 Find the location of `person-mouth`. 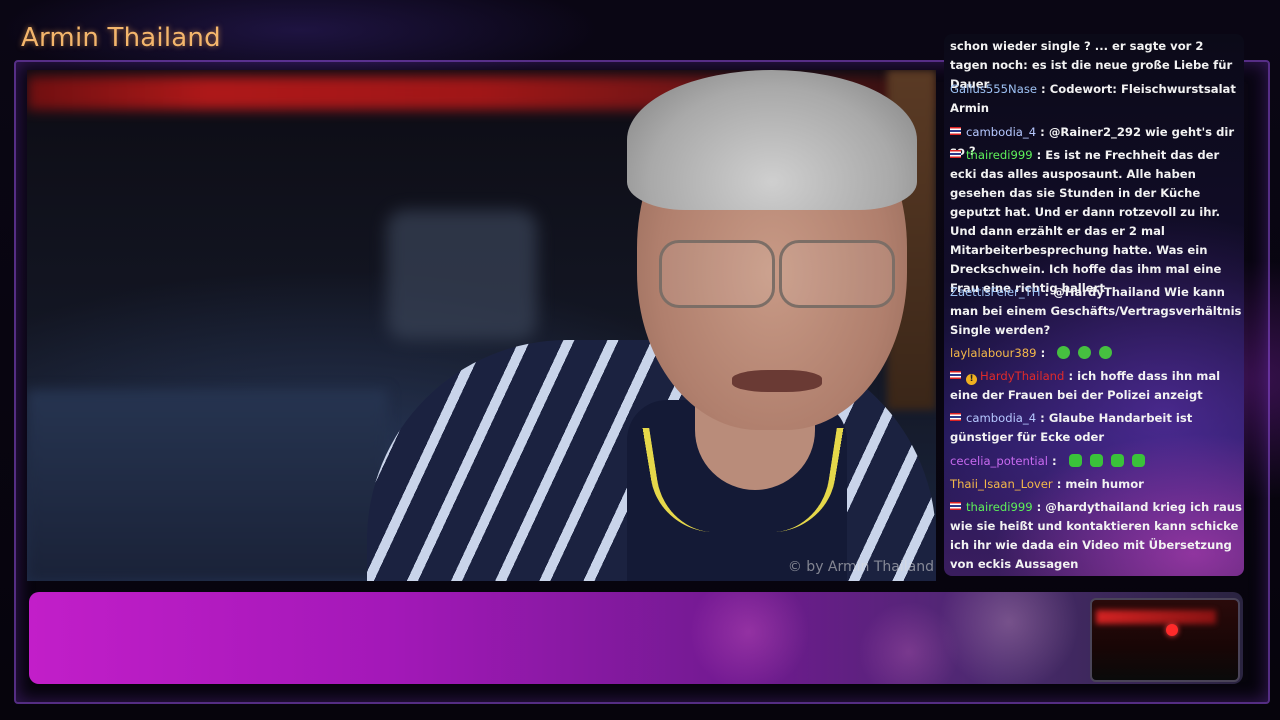

person-mouth is located at coordinates (777, 381).